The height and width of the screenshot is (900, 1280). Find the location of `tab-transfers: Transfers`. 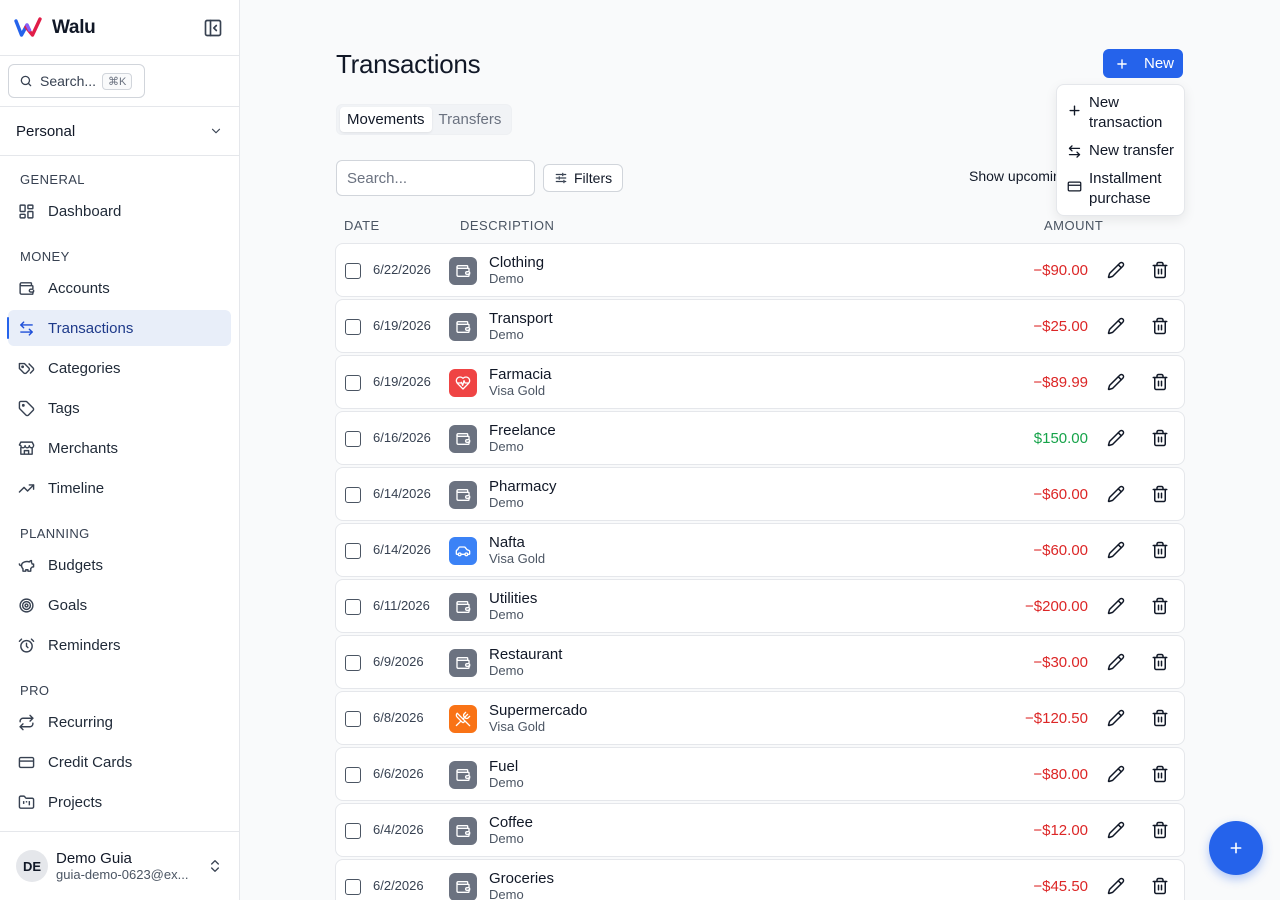

tab-transfers: Transfers is located at coordinates (470, 119).